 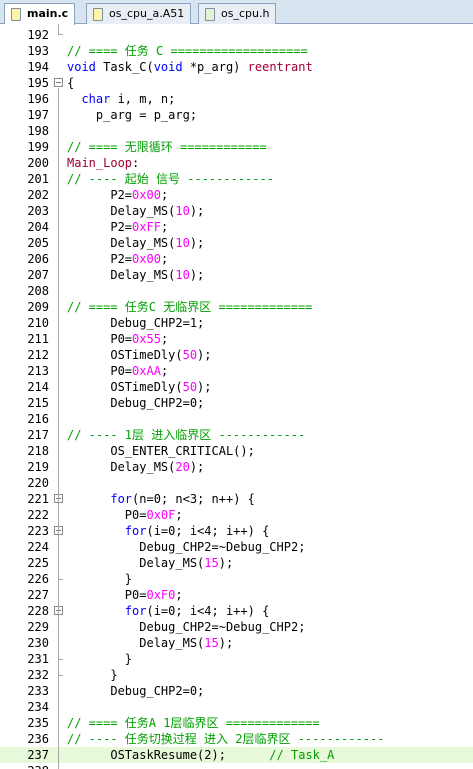 I want to click on code-line: 209 // ==== 任务C 无临界区 =============, so click(x=236, y=307).